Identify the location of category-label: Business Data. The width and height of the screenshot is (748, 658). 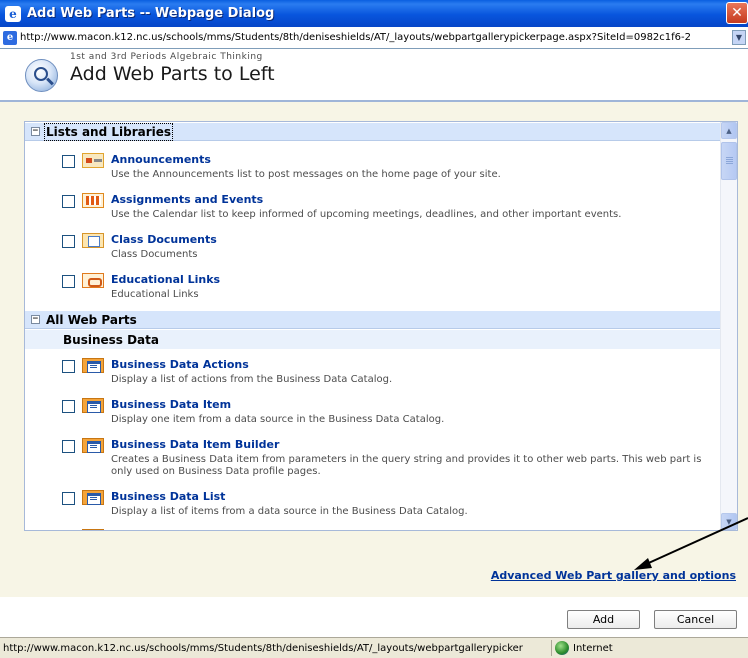
(111, 339).